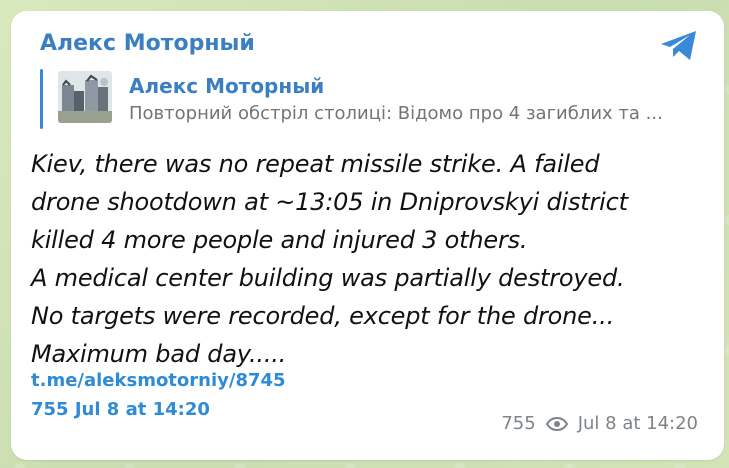  Describe the element at coordinates (518, 423) in the screenshot. I see `view-count: 755` at that location.